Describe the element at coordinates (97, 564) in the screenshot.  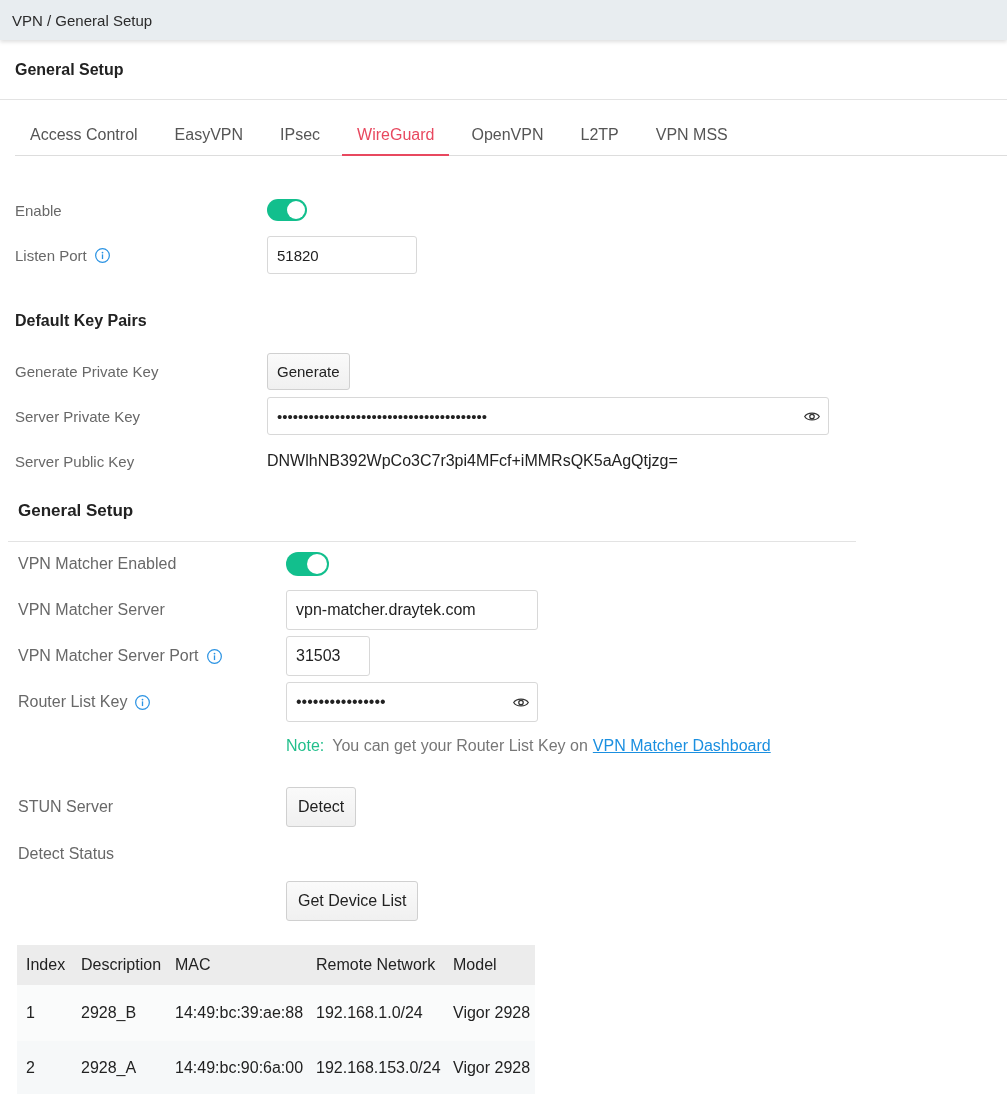
I see `field-label: VPN Matcher Enabled` at that location.